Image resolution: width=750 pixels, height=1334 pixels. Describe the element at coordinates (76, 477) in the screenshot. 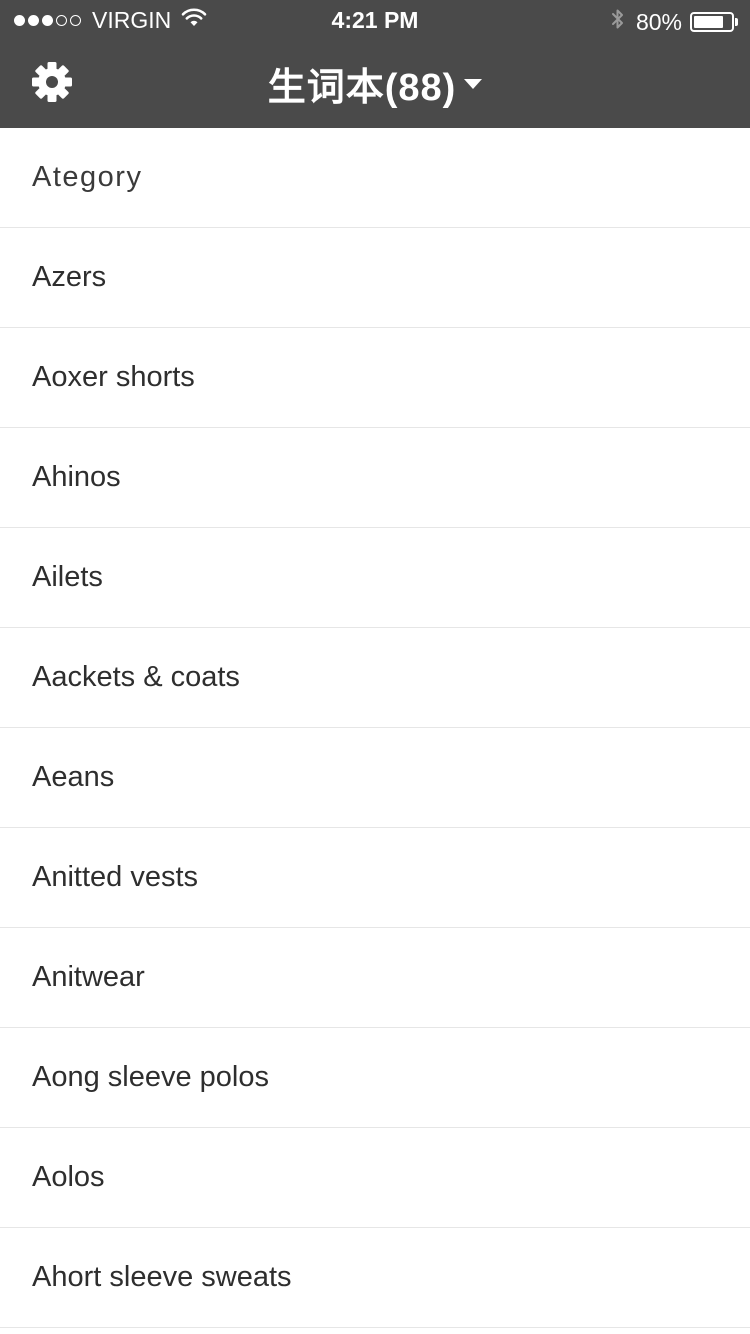

I see `list-item-label: Ahinos` at that location.